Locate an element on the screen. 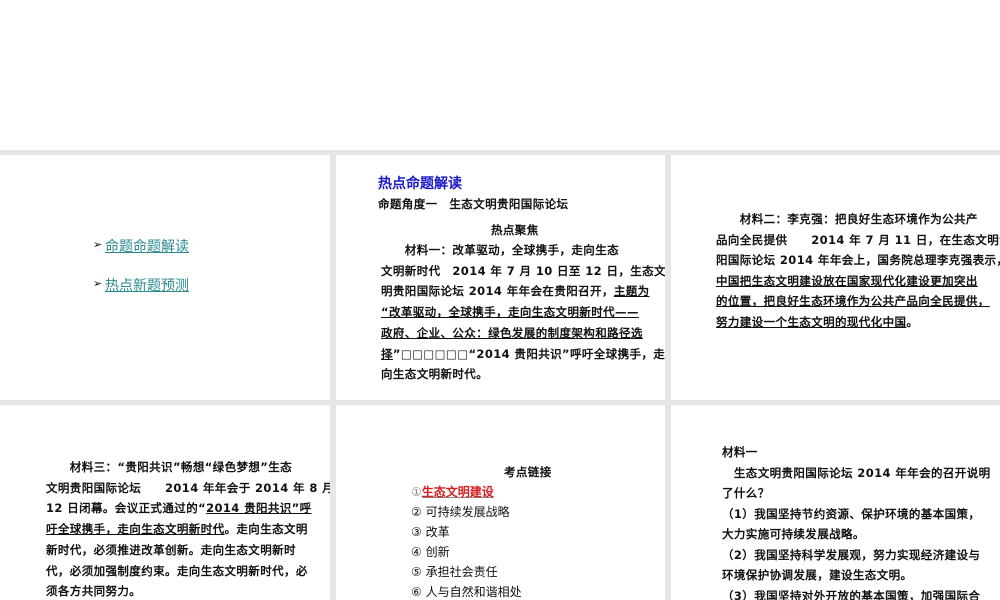 This screenshot has height=600, width=1000. link-proposition-interpretation: 命题命题解读 is located at coordinates (147, 246).